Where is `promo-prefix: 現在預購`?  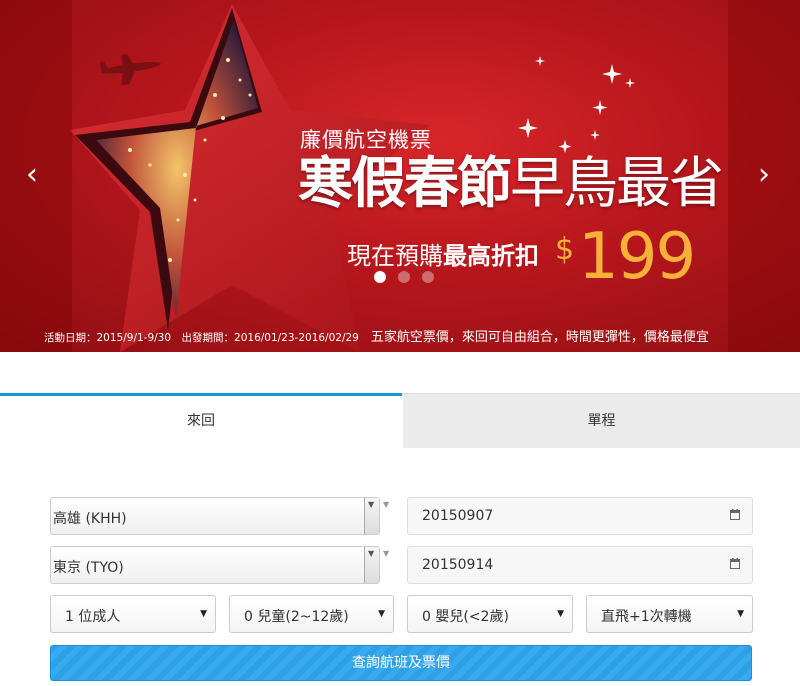
promo-prefix: 現在預購 is located at coordinates (395, 256).